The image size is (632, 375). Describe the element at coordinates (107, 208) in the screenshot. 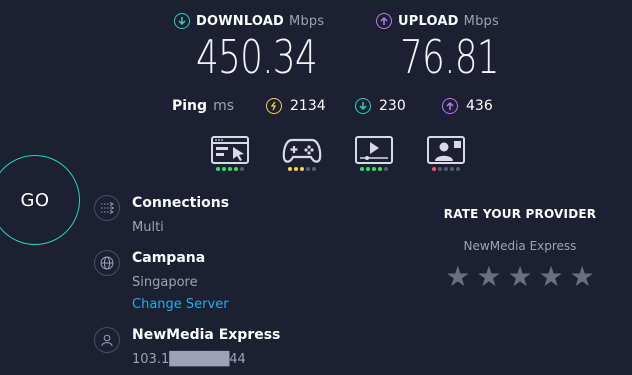

I see `connections-icon` at that location.